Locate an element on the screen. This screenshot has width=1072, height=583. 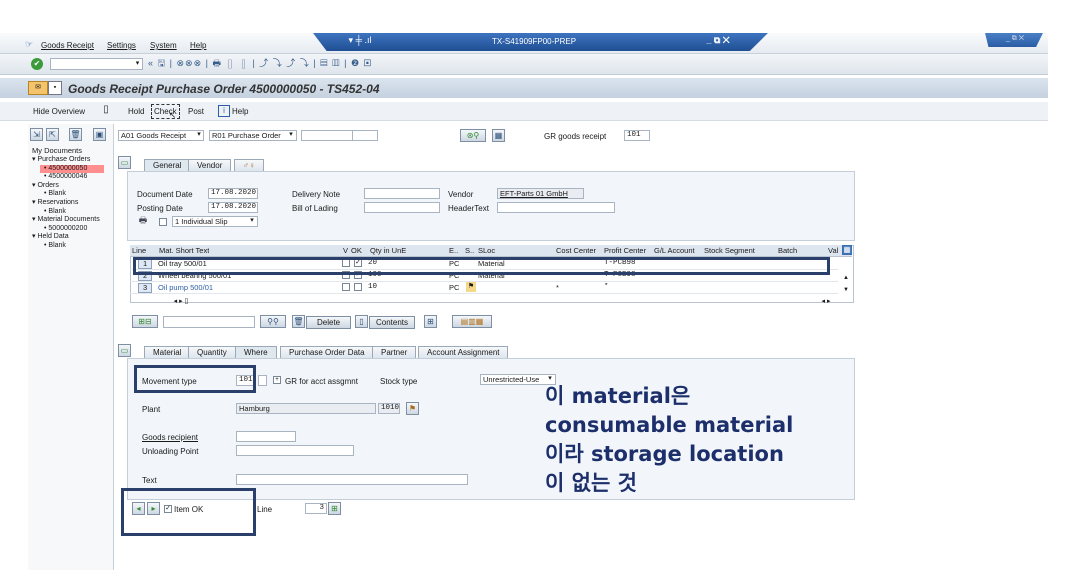
gr-acct-checkbox: + is located at coordinates (277, 380).